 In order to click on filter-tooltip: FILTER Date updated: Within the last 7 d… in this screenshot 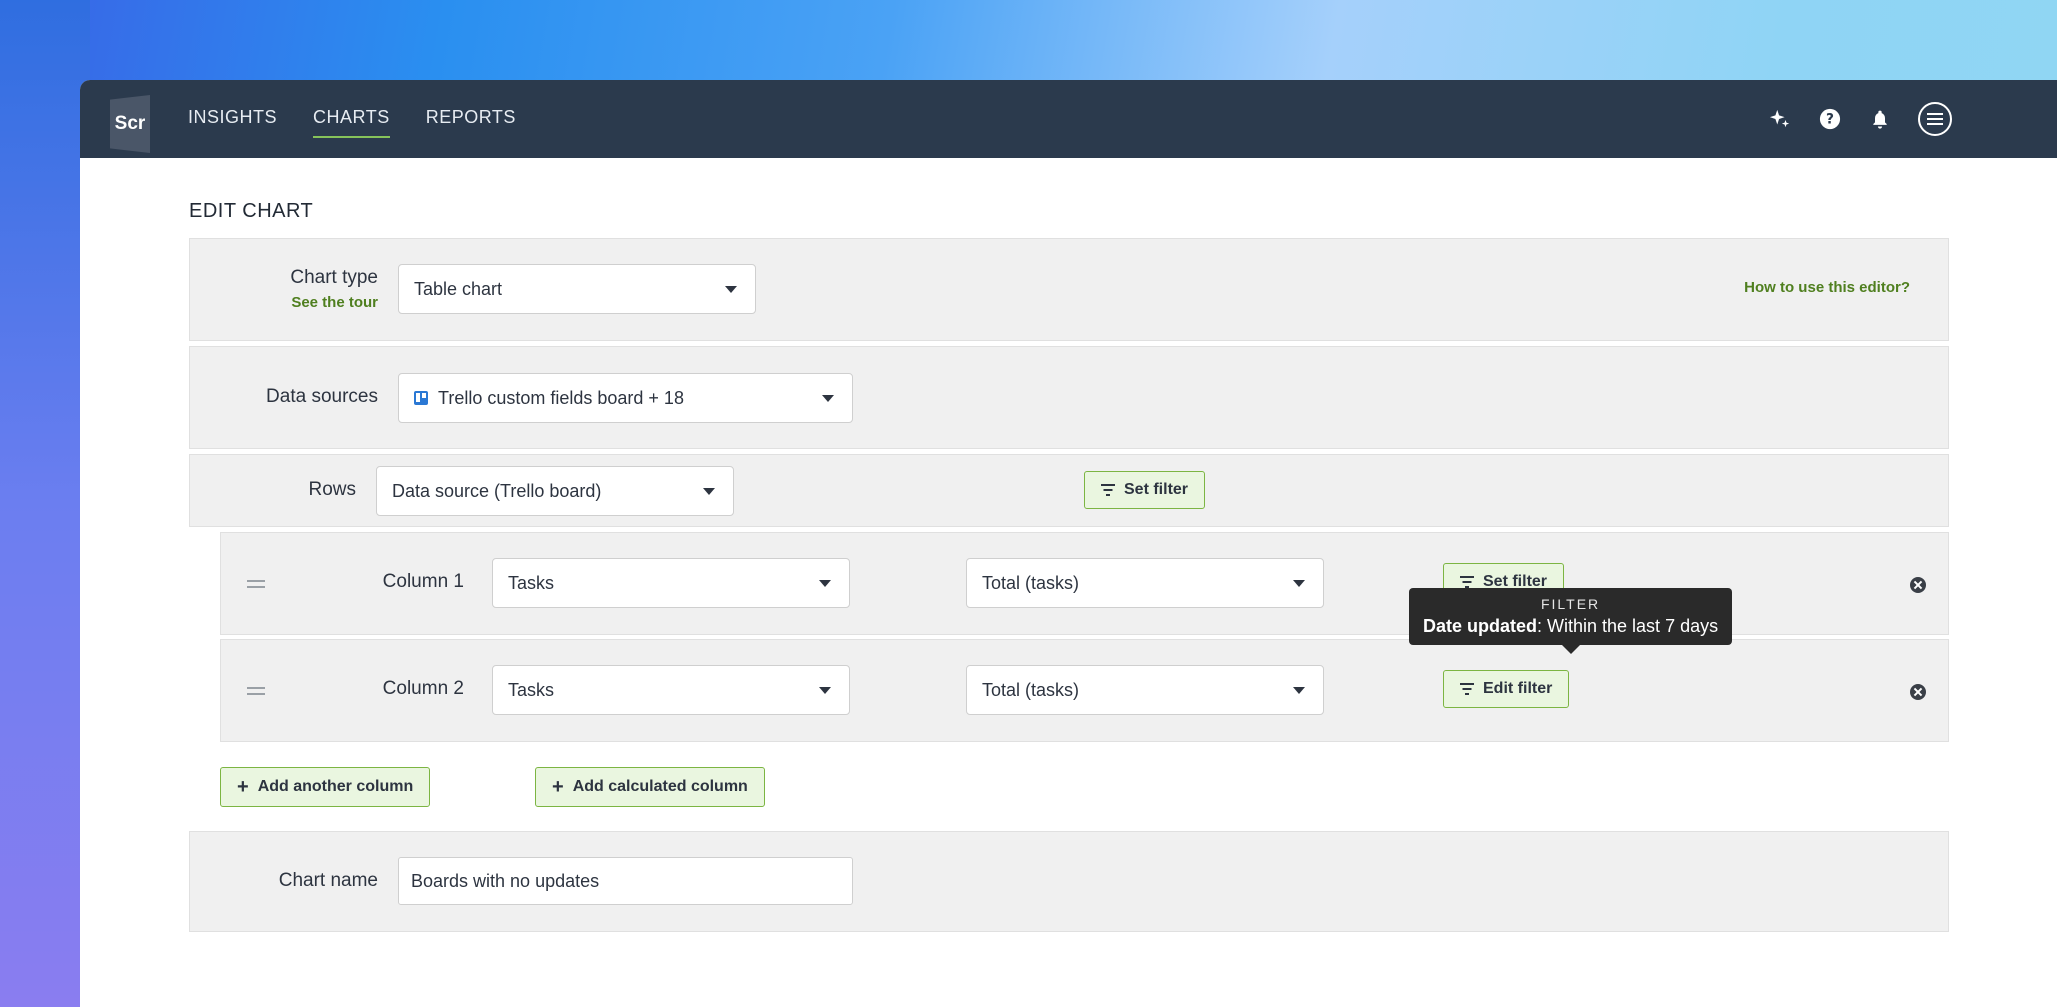, I will do `click(1571, 616)`.